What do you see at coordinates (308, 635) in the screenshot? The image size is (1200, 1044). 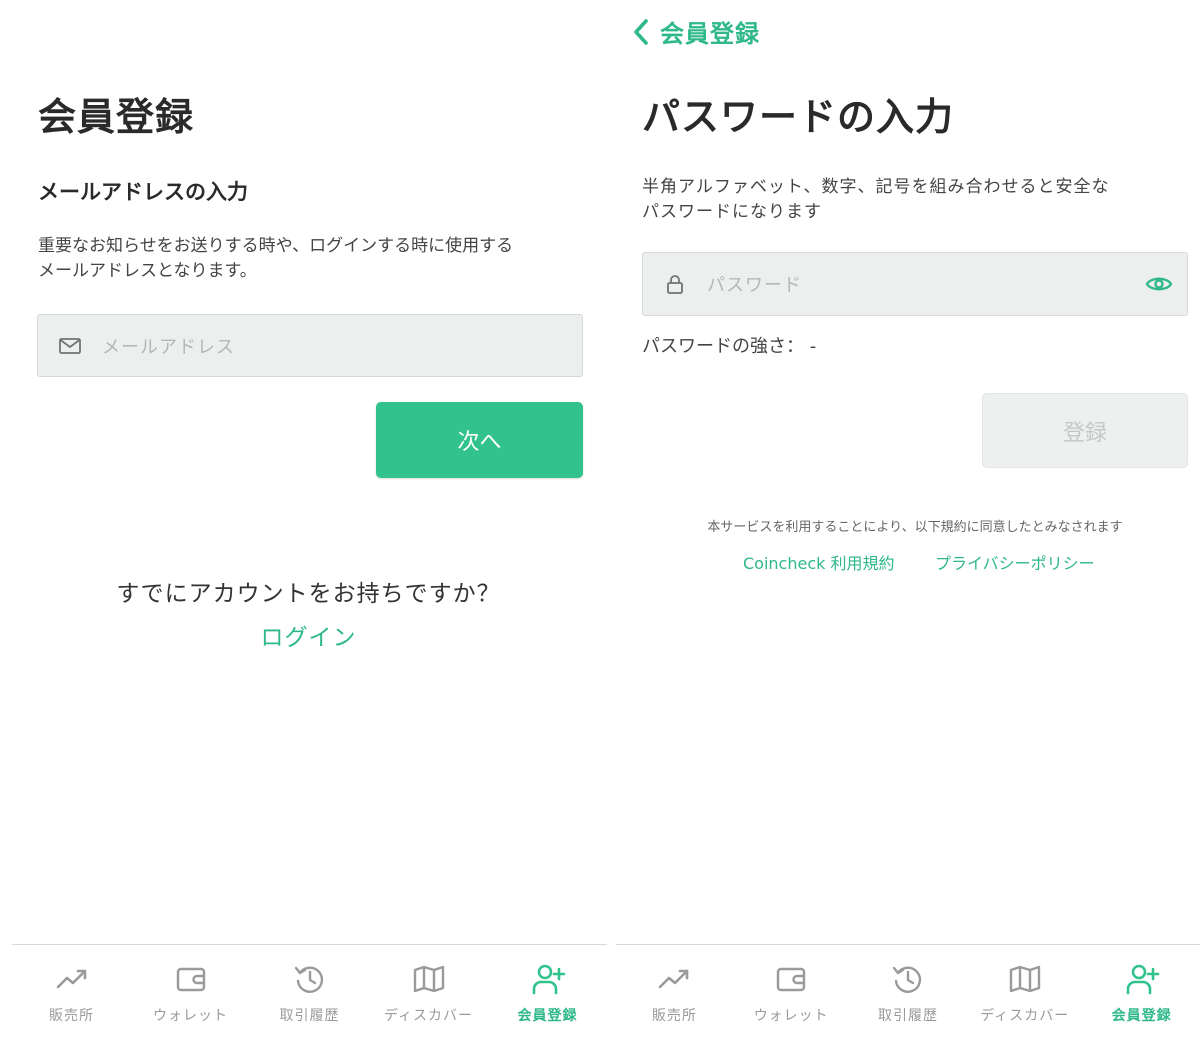 I see `login-link: ログイン` at bounding box center [308, 635].